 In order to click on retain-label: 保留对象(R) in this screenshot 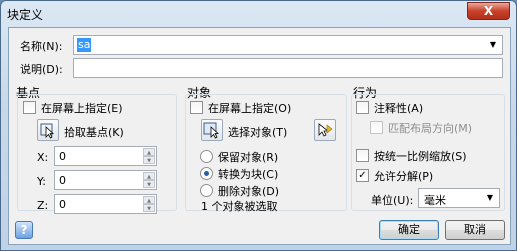, I will do `click(248, 157)`.